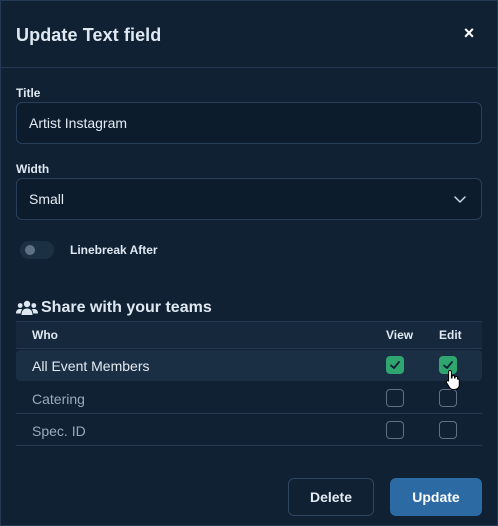 This screenshot has height=526, width=498. What do you see at coordinates (249, 365) in the screenshot?
I see `table-row: All Event Members` at bounding box center [249, 365].